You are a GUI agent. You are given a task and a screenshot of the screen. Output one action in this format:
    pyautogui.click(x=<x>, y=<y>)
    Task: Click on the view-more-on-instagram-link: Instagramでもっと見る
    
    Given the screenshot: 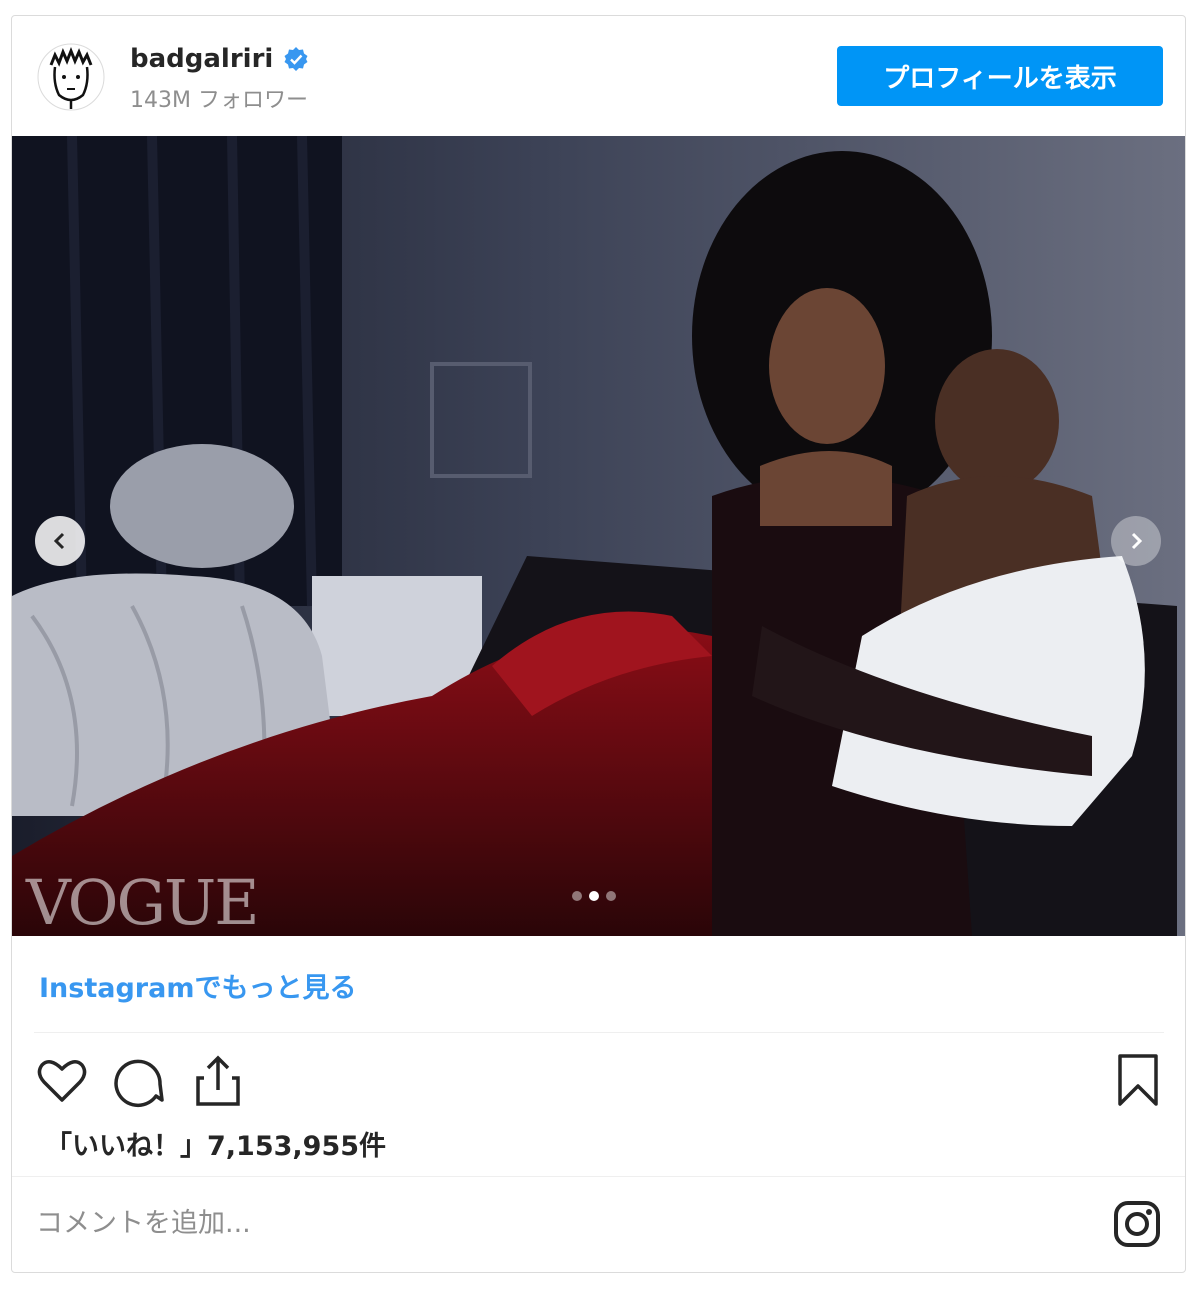 What is the action you would take?
    pyautogui.click(x=197, y=985)
    